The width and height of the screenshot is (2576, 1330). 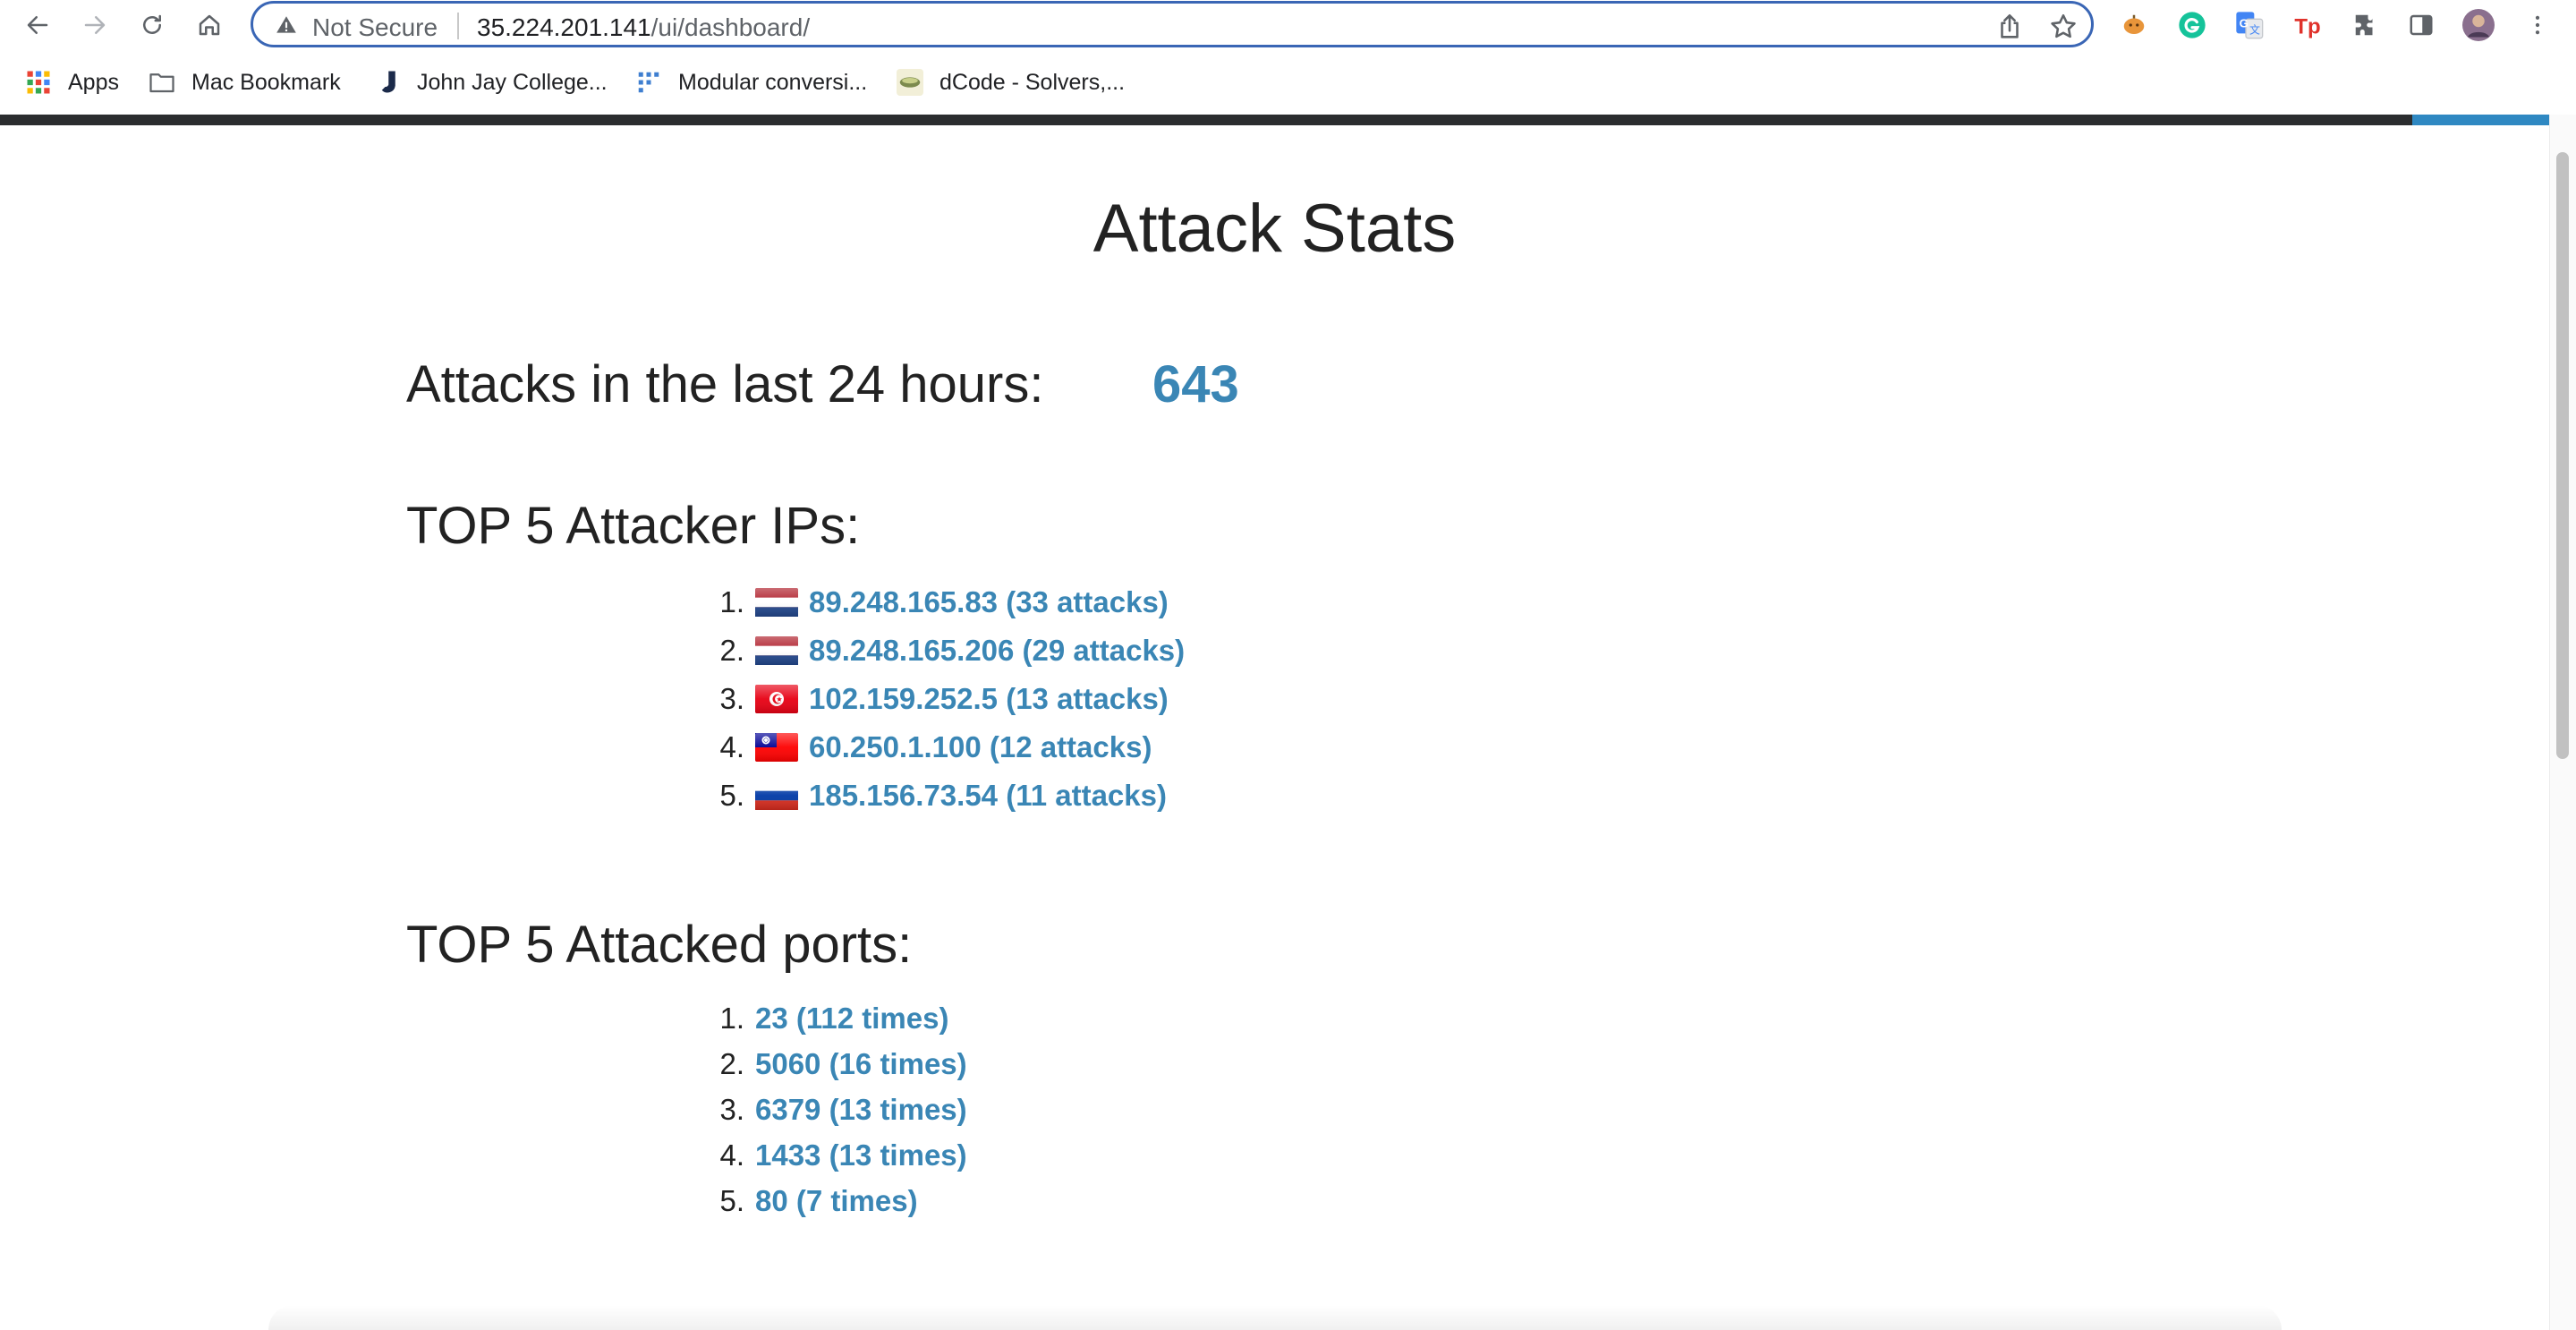 I want to click on list-item: 3. 102.159.252.5 (13 attacks), so click(x=948, y=699).